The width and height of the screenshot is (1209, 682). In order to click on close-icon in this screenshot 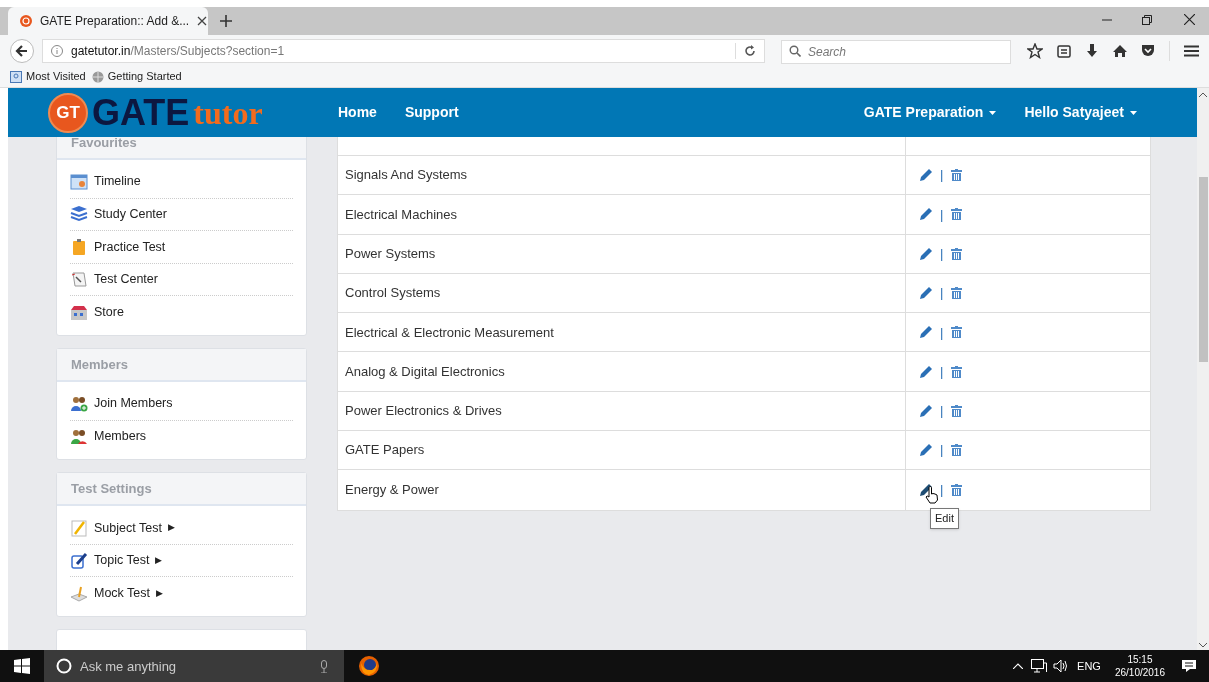, I will do `click(202, 21)`.